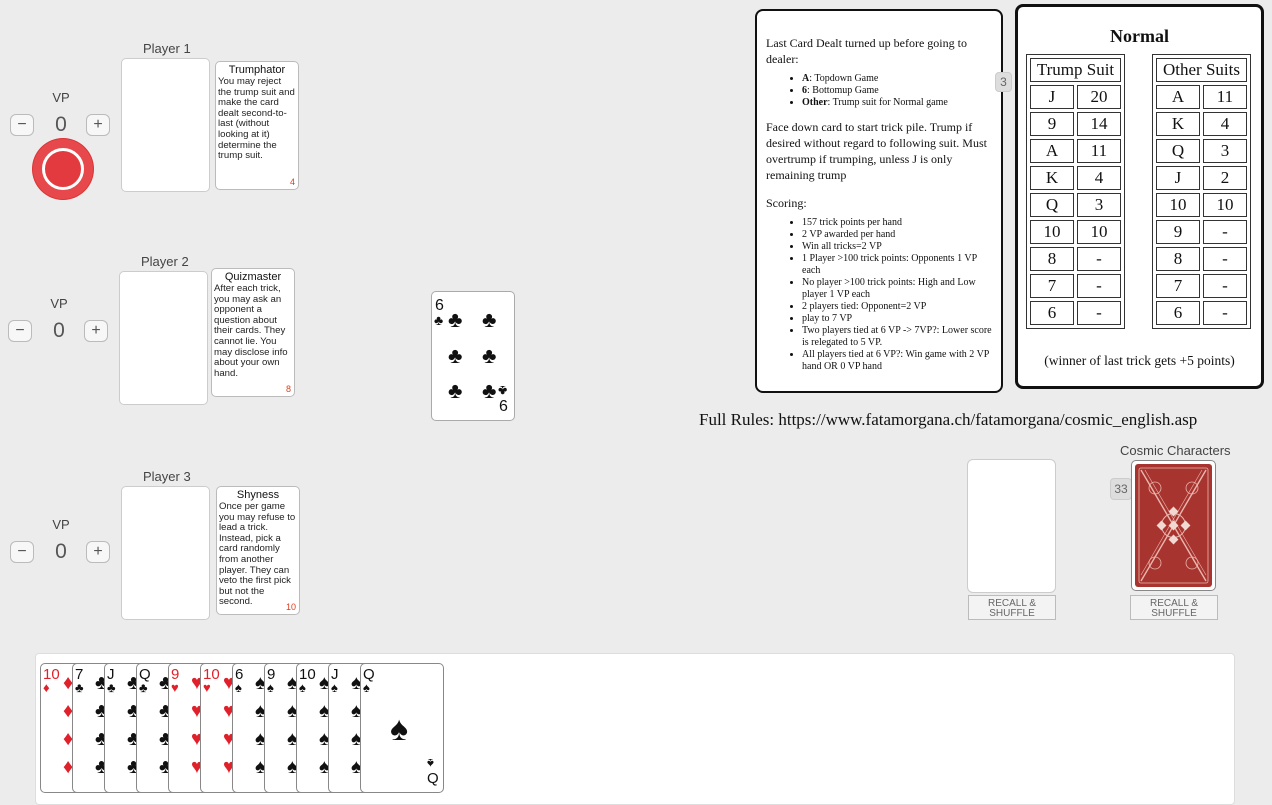 The width and height of the screenshot is (1272, 805). I want to click on points-cell: 4, so click(1098, 178).